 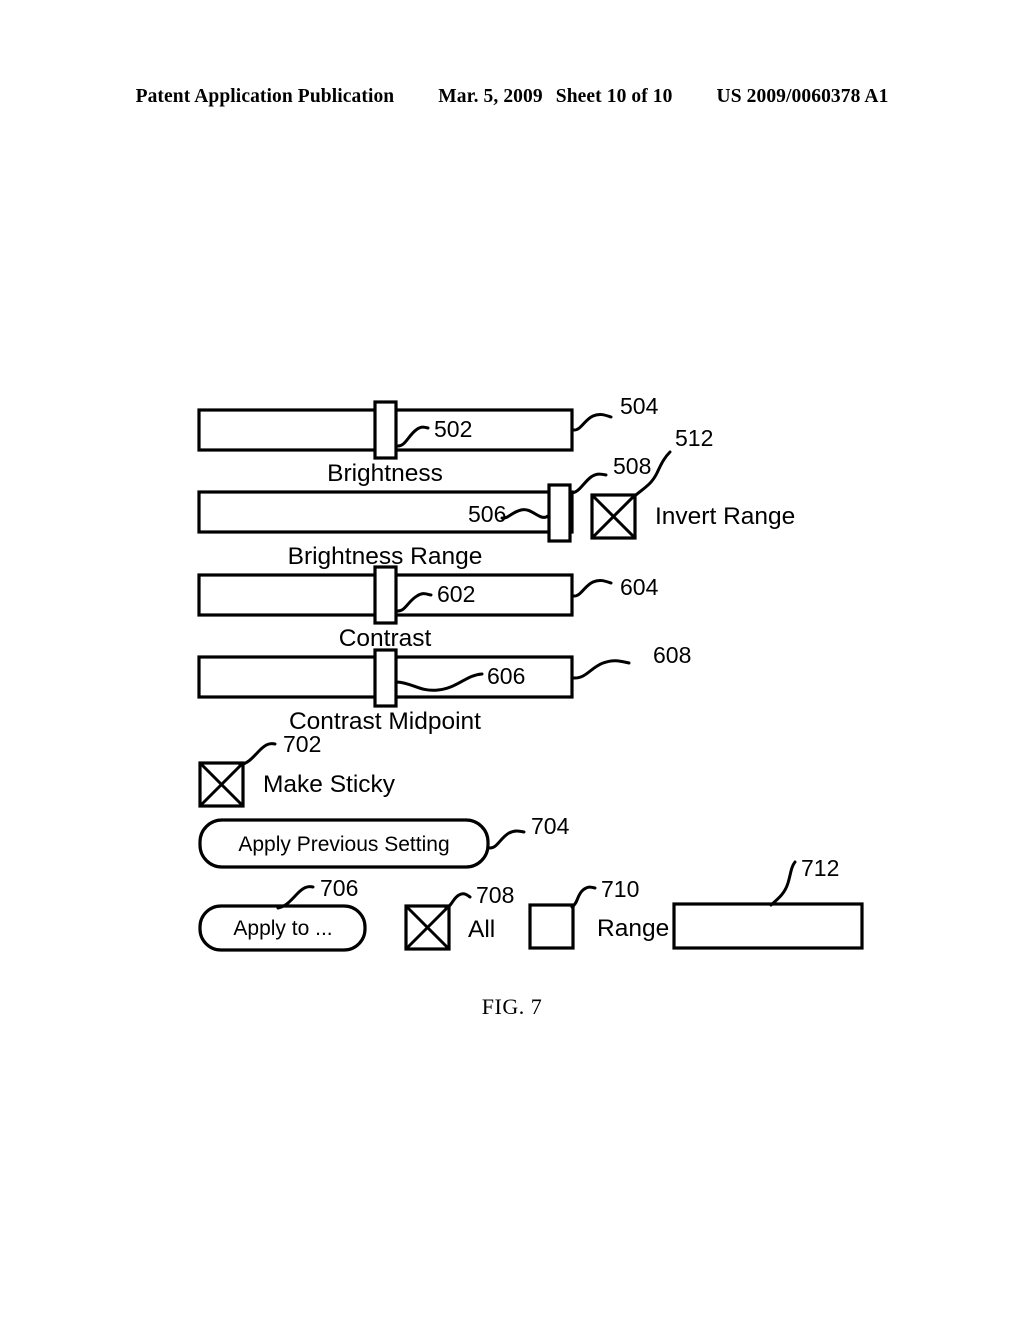 What do you see at coordinates (487, 514) in the screenshot?
I see `ref-number-506: 506` at bounding box center [487, 514].